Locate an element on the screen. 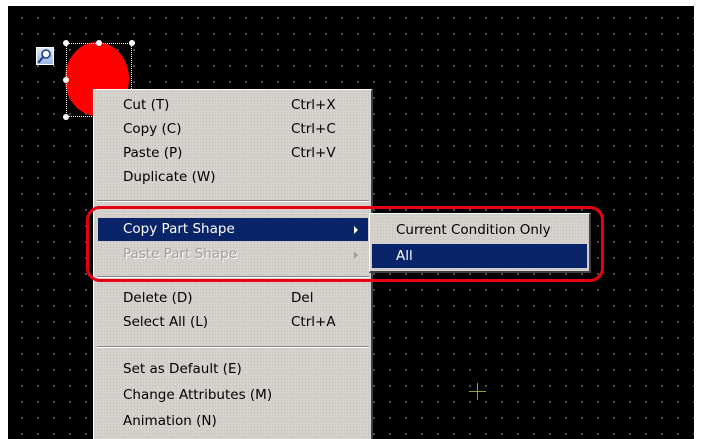  menu-item-label: Set as Default (E) is located at coordinates (182, 369).